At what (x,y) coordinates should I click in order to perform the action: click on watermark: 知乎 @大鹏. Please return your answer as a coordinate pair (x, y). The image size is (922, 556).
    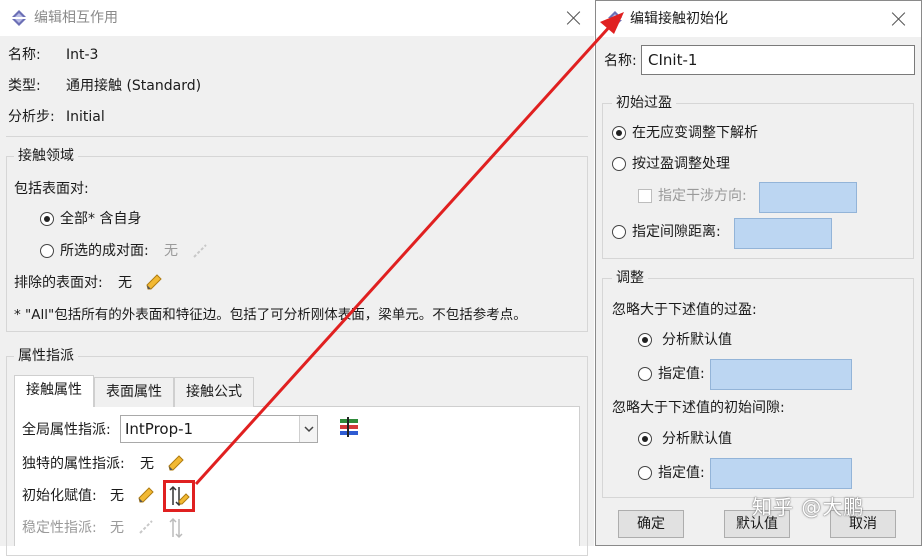
    Looking at the image, I should click on (808, 507).